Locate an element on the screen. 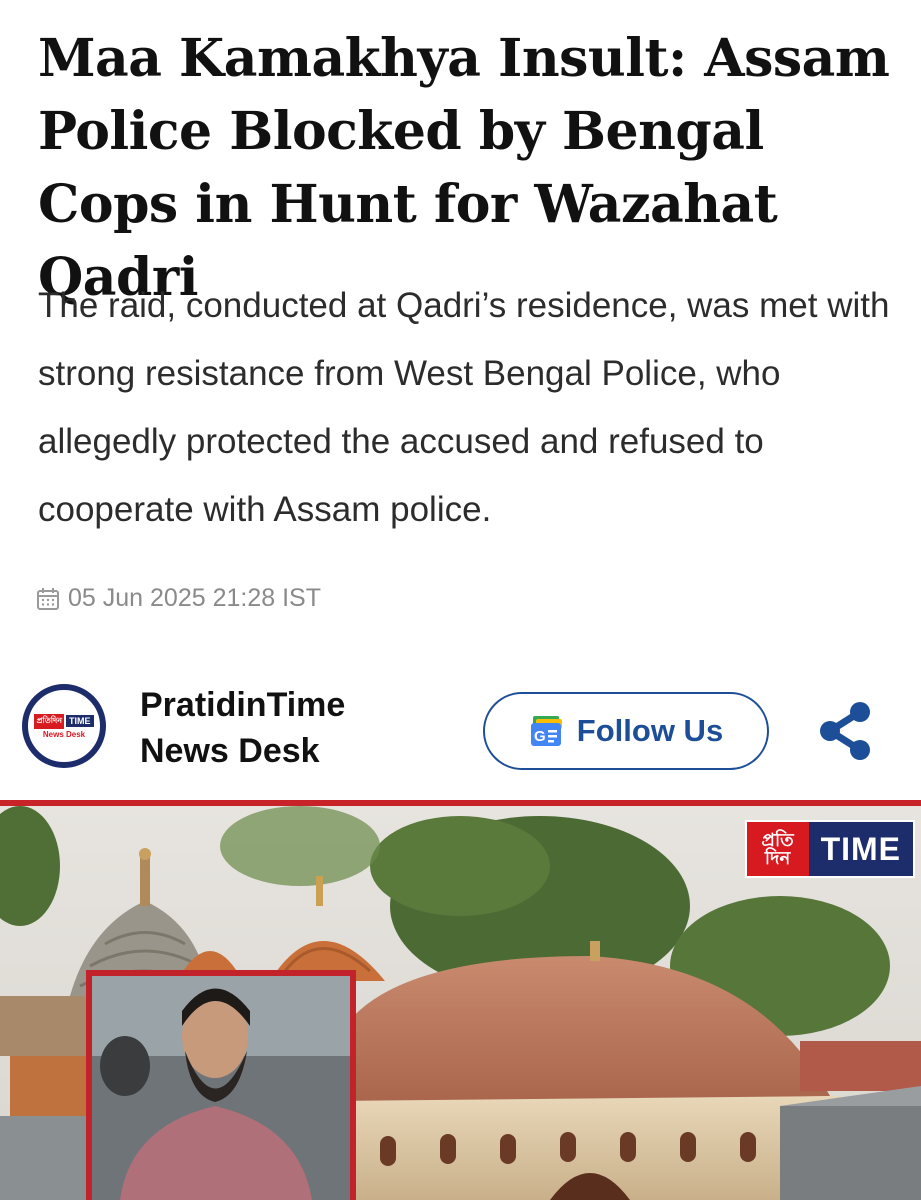  follow-us-label: Follow Us is located at coordinates (650, 730).